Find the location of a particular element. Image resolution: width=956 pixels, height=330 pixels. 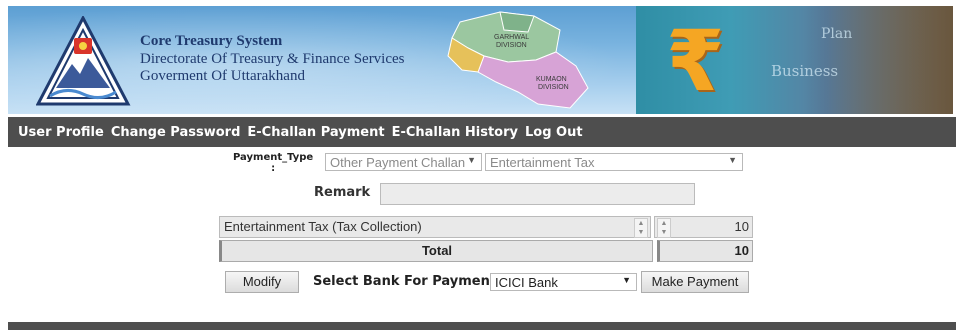

nav-e-challan-history: E-Challan History is located at coordinates (455, 132).